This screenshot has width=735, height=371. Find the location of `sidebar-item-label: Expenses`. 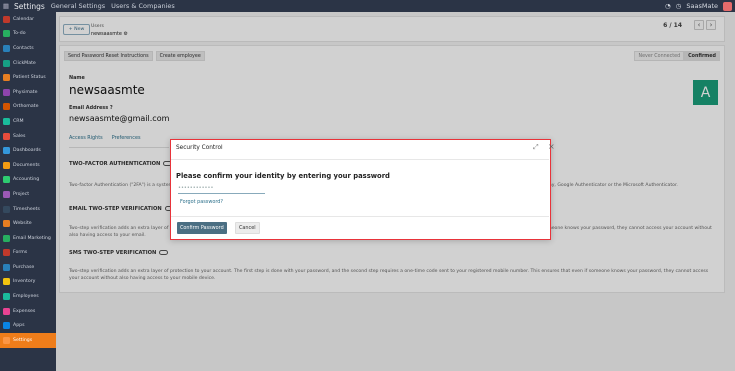

sidebar-item-label: Expenses is located at coordinates (24, 311).